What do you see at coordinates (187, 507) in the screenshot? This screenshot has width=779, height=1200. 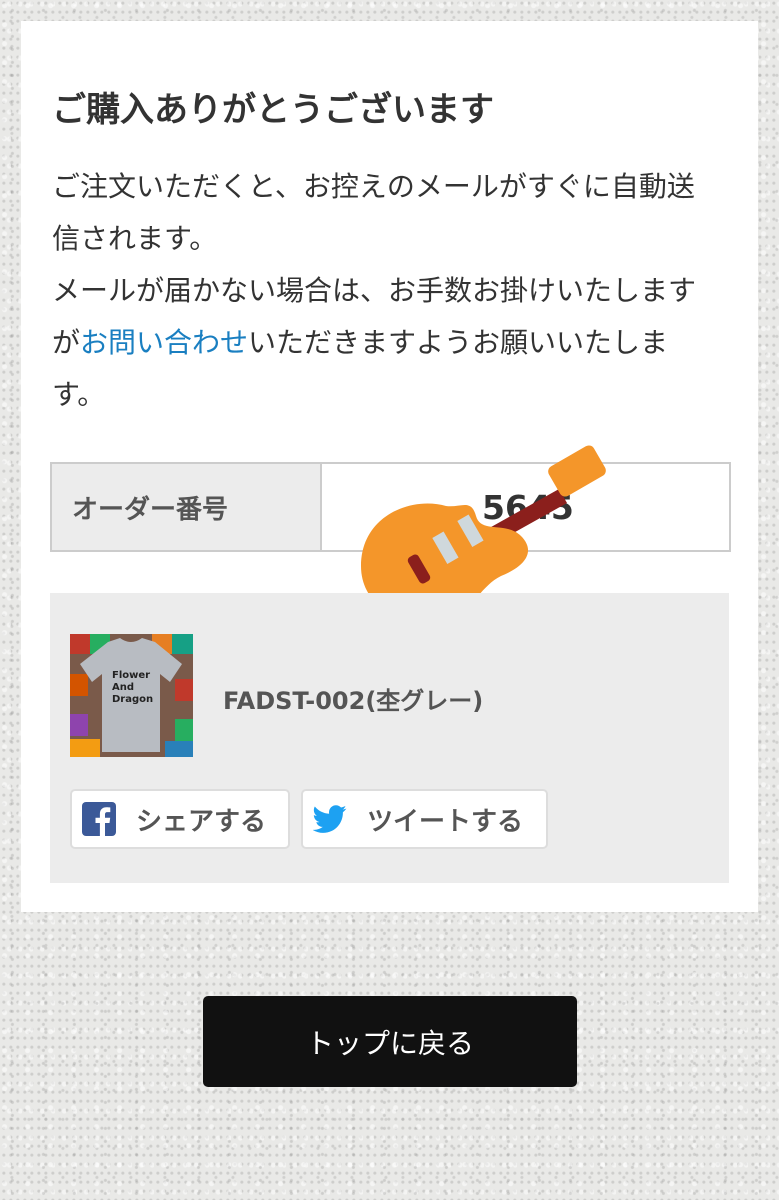 I see `order-number-label: オーダー番号` at bounding box center [187, 507].